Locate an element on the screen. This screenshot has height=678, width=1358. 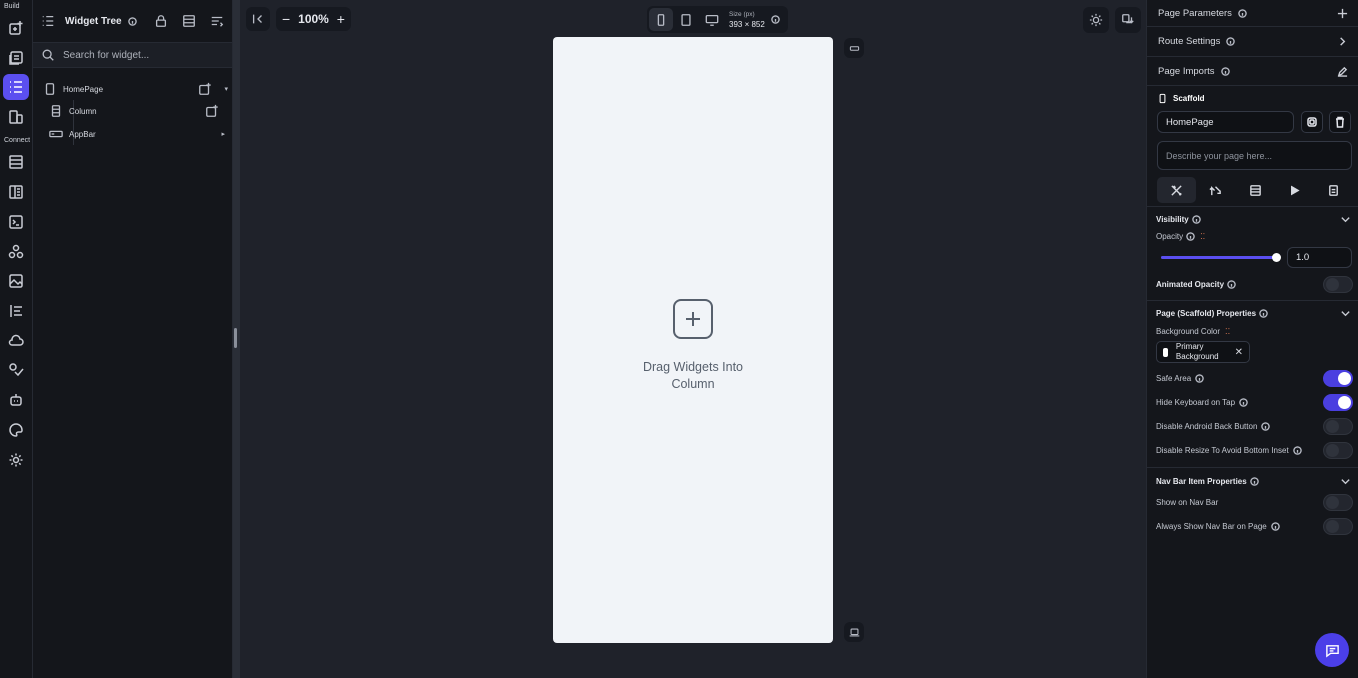
widget-search is located at coordinates (132, 55).